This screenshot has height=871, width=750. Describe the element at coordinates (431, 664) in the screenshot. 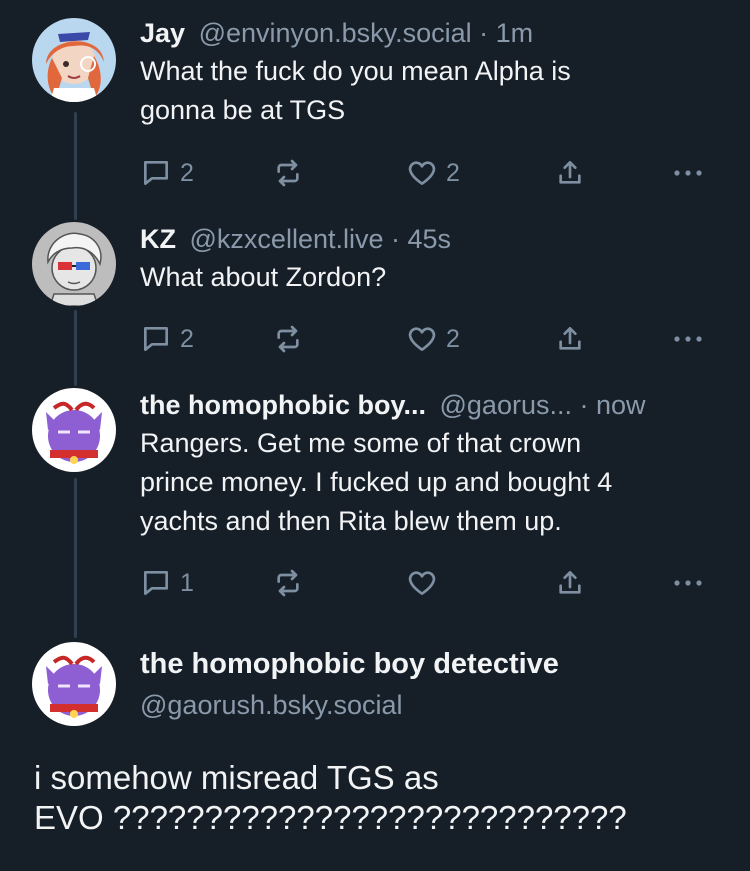

I see `author-name: the homophobic boy detective` at that location.